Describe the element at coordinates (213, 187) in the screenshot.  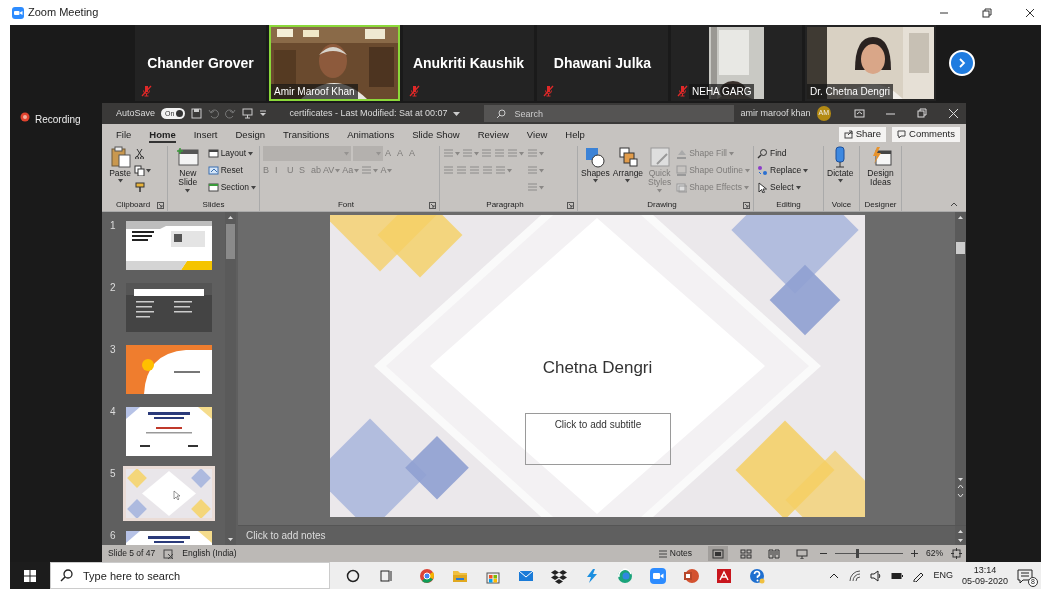
I see `section-icon` at that location.